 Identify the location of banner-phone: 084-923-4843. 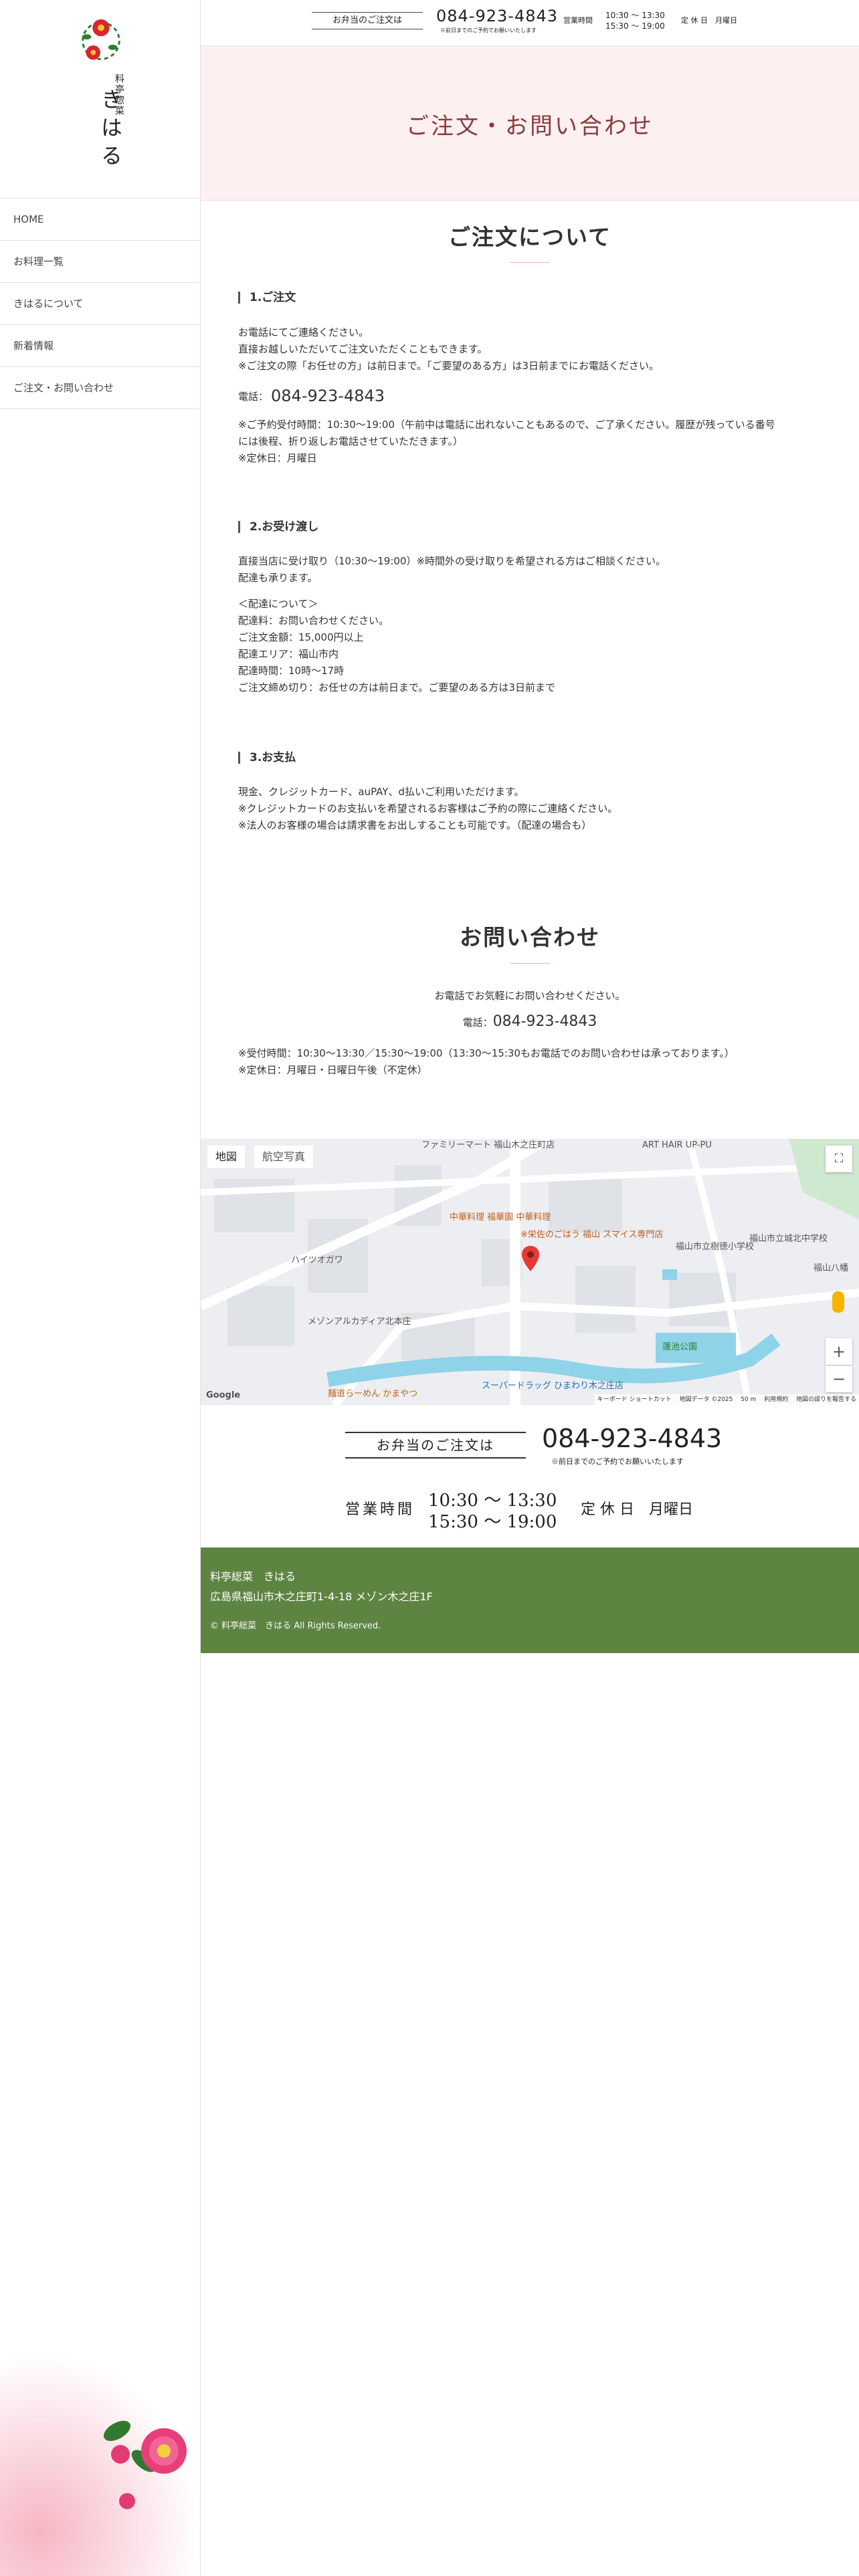
(632, 1439).